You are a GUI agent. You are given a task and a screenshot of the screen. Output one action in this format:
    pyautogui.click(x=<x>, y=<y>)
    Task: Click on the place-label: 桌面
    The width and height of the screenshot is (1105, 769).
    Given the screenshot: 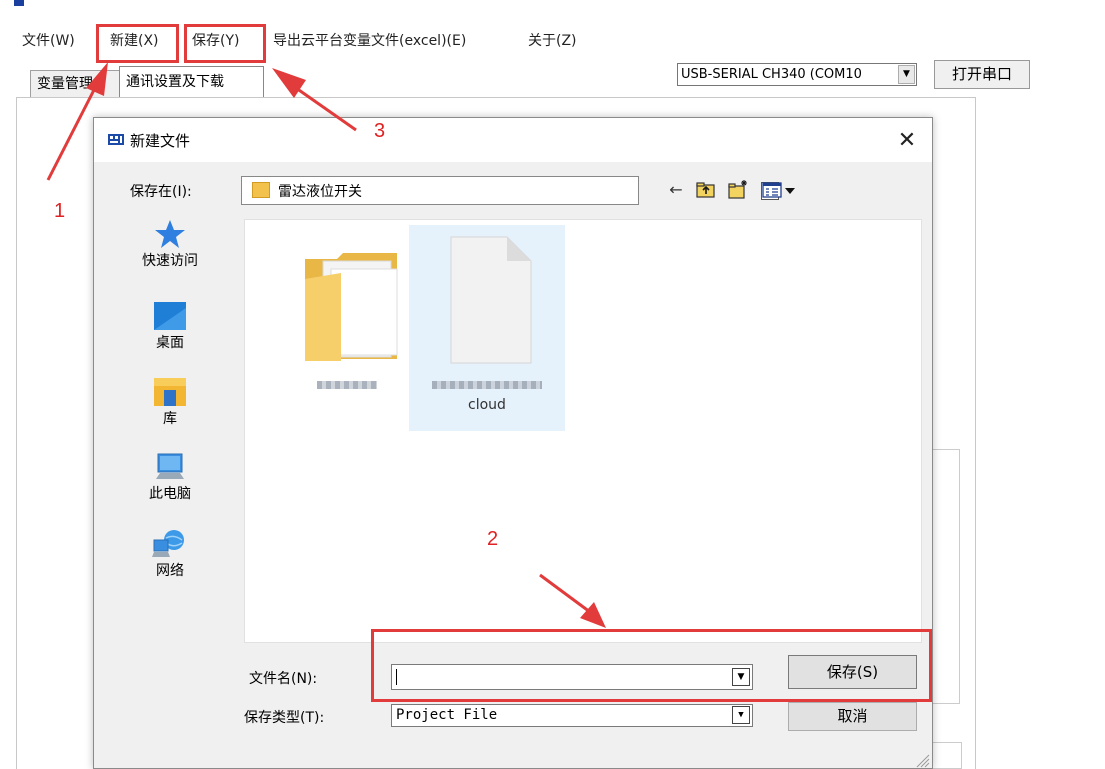 What is the action you would take?
    pyautogui.click(x=170, y=343)
    